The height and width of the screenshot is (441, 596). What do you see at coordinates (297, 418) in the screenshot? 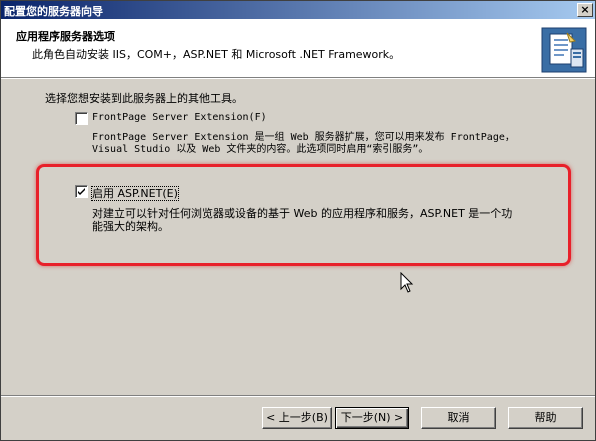
I see `back-button: < 上一步(B)` at bounding box center [297, 418].